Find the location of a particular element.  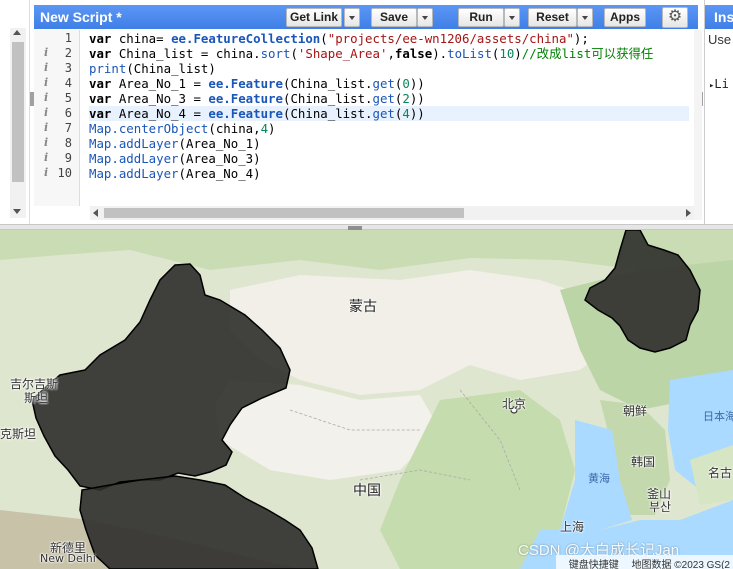

code-token: ) is located at coordinates (272, 128).